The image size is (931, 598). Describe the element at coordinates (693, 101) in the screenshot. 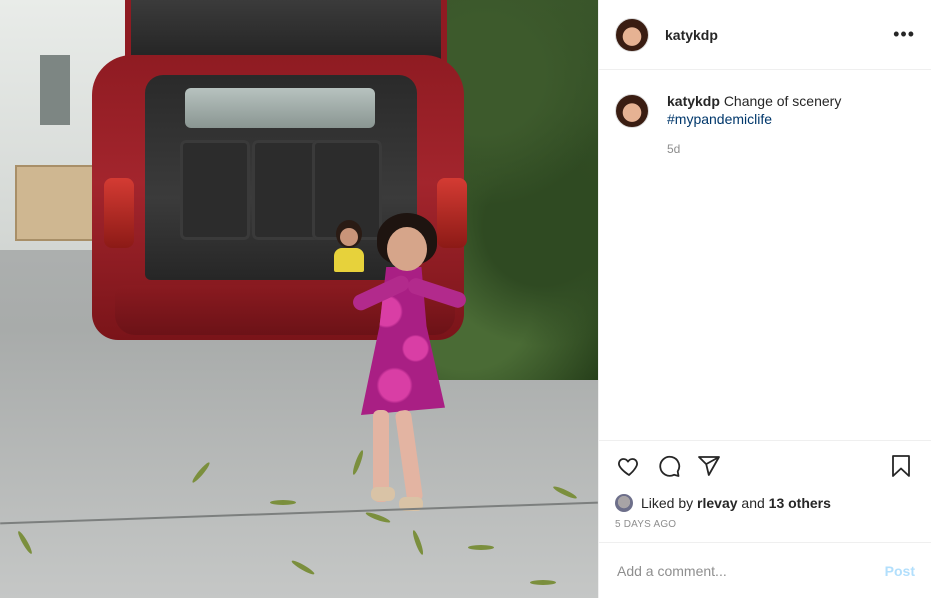

I see `caption-username: katykdp` at that location.